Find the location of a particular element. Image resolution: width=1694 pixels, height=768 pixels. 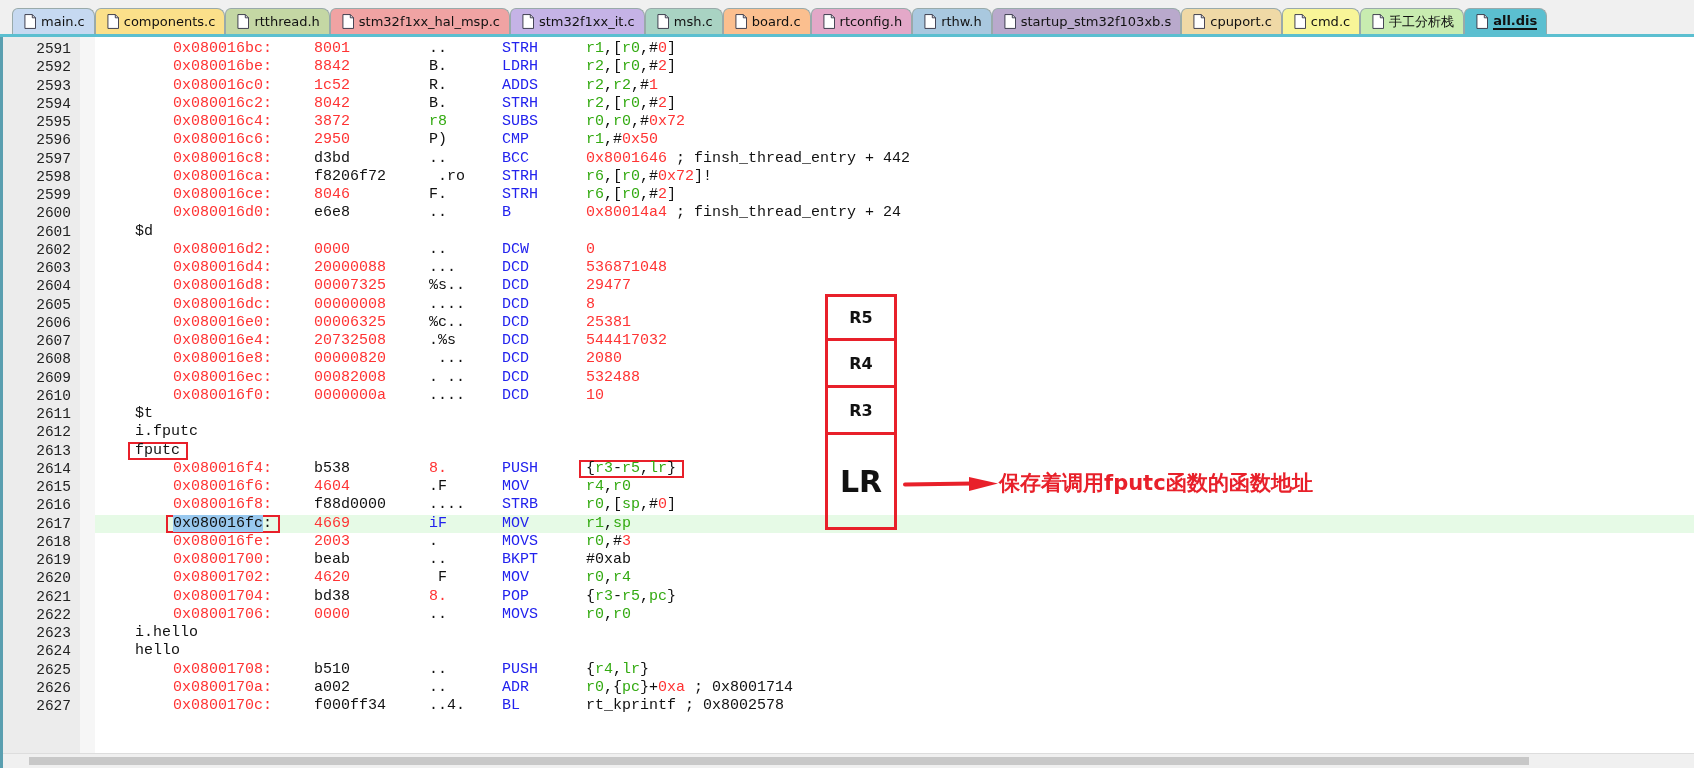

opcode-hex: 4669 is located at coordinates (332, 523).